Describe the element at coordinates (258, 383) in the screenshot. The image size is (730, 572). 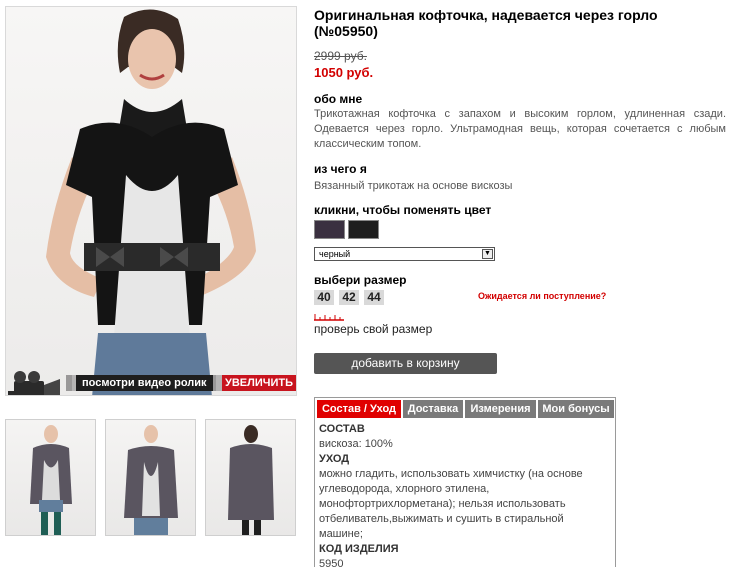
I see `zoom-button: УВЕЛИЧИТЬ` at that location.